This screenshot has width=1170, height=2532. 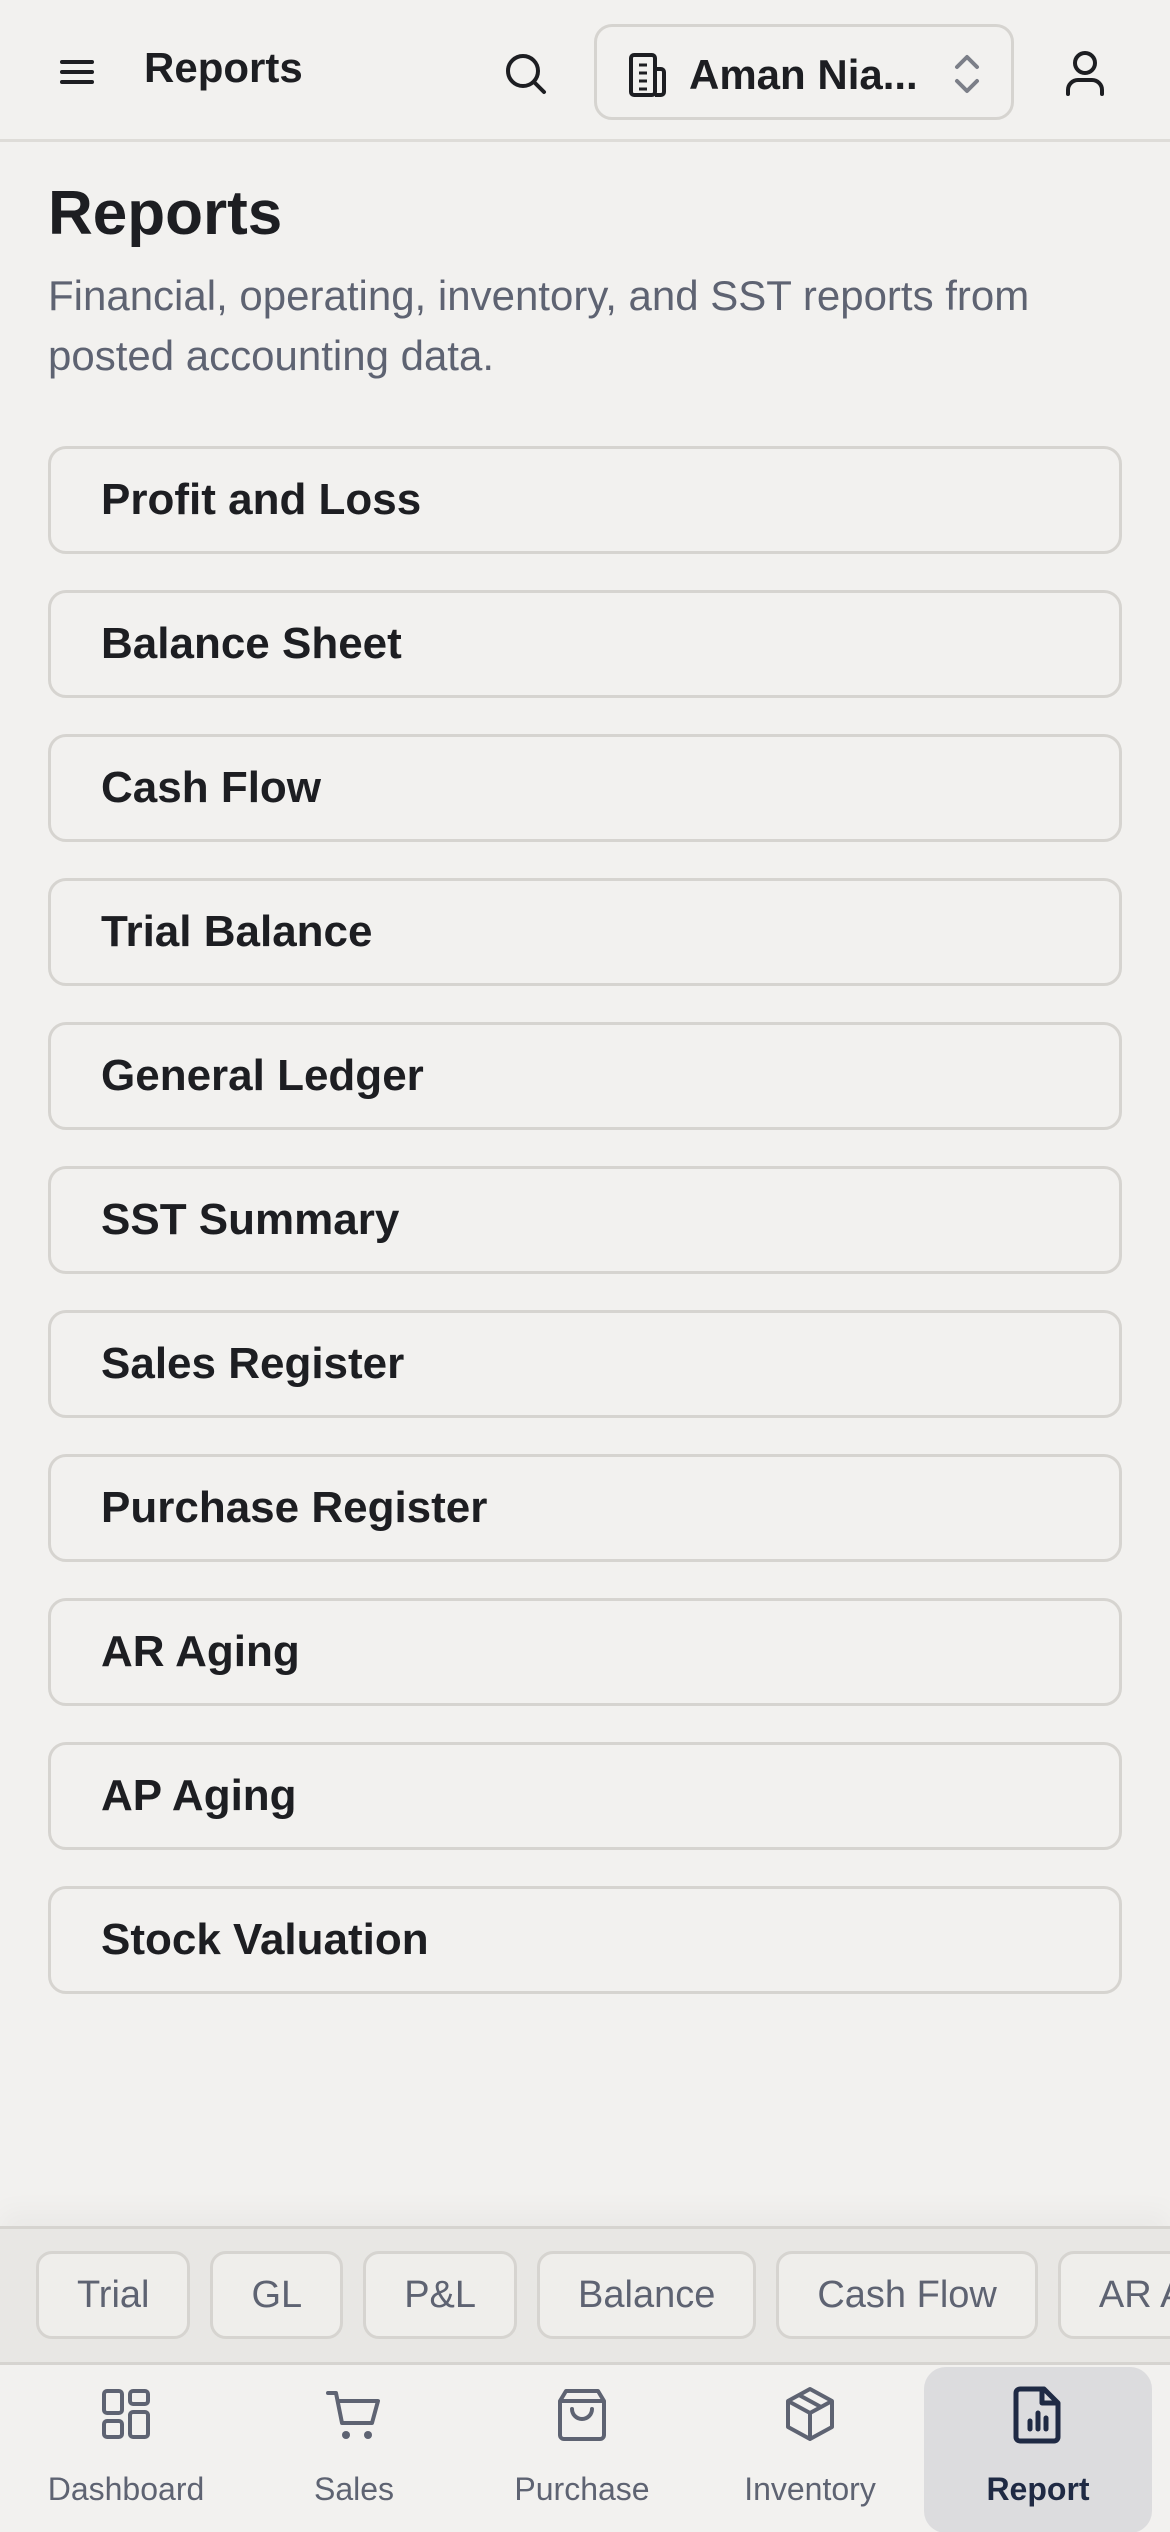 I want to click on building-icon, so click(x=647, y=75).